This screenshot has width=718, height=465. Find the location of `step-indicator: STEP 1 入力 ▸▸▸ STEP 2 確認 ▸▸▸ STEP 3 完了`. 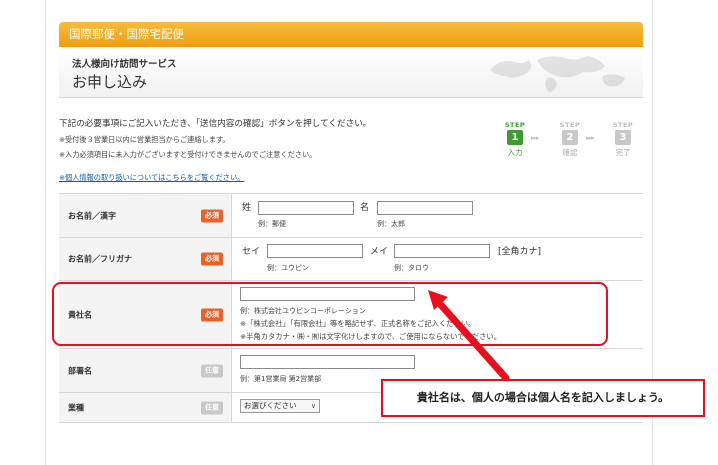

step-indicator: STEP 1 入力 ▸▸▸ STEP 2 確認 ▸▸▸ STEP 3 完了 is located at coordinates (570, 142).